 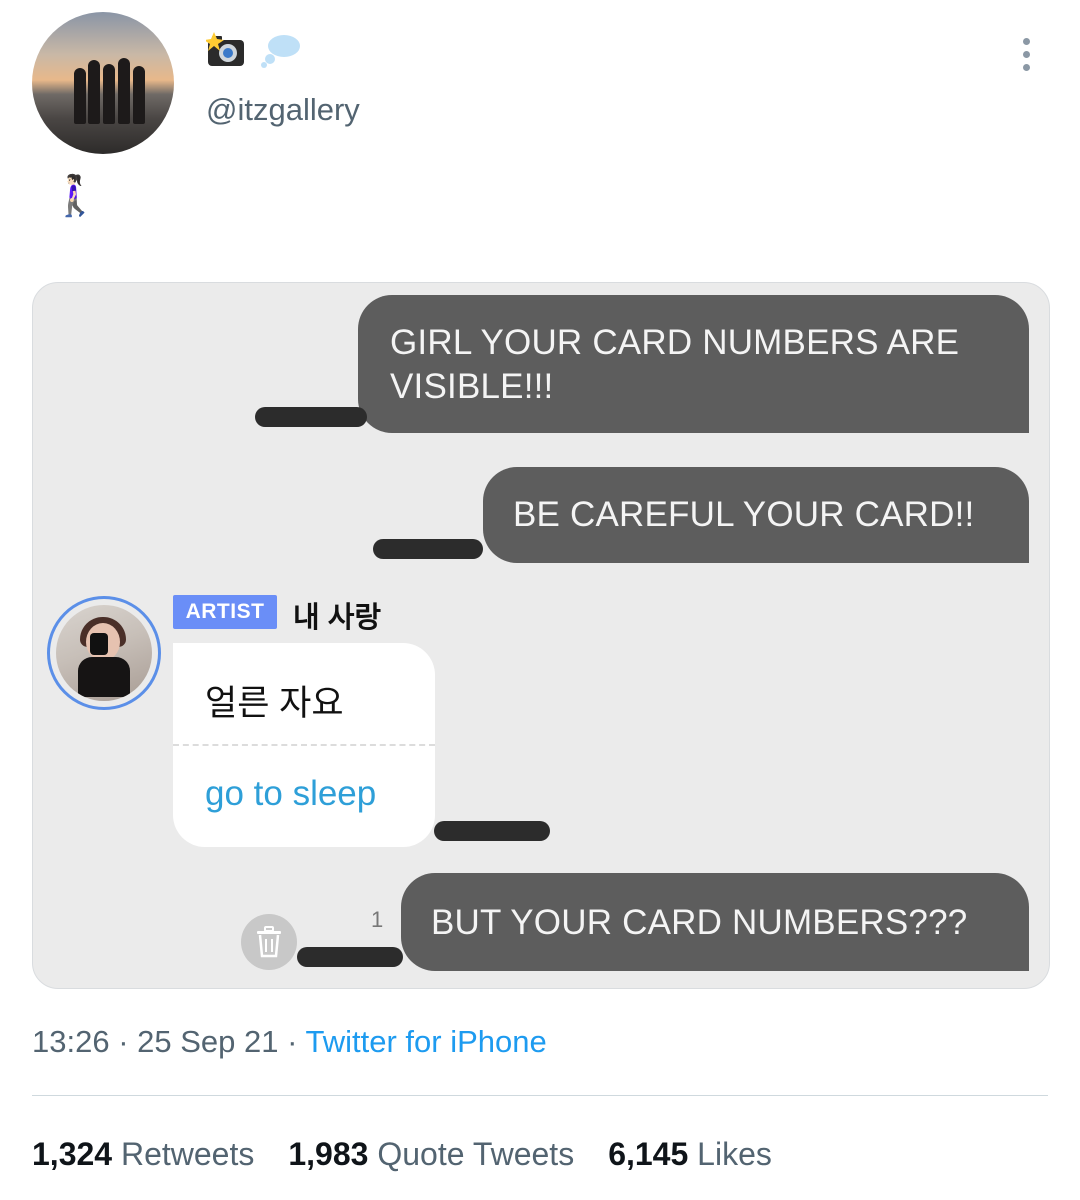 I want to click on more-options-icon, so click(x=1026, y=54).